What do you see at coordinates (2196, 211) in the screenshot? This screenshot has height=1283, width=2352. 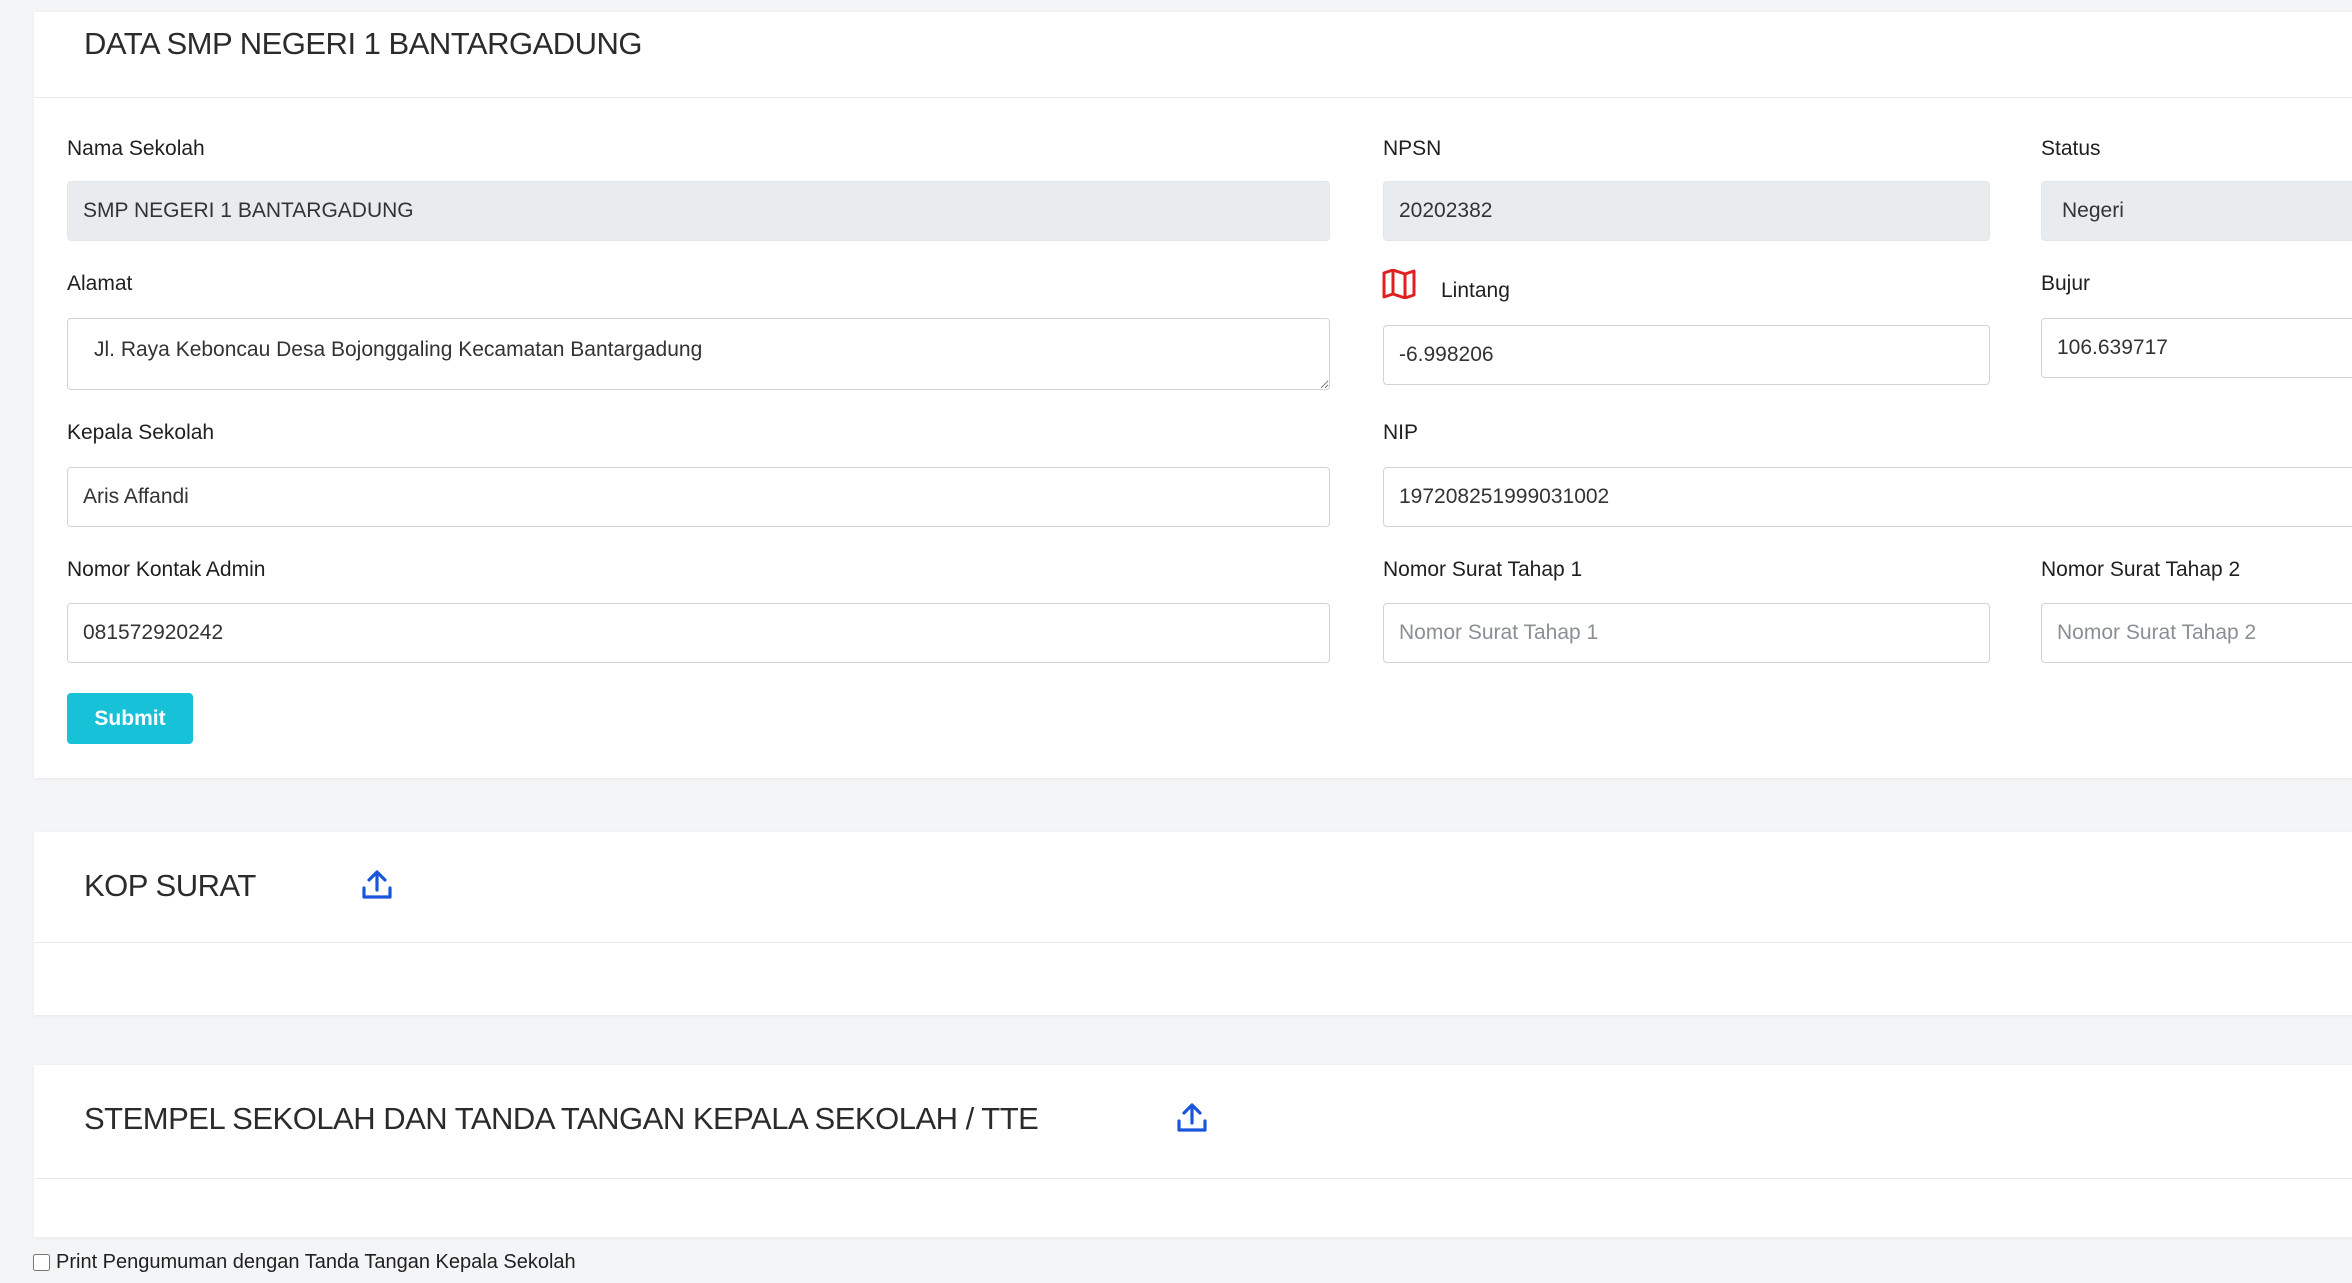 I see `status-field` at bounding box center [2196, 211].